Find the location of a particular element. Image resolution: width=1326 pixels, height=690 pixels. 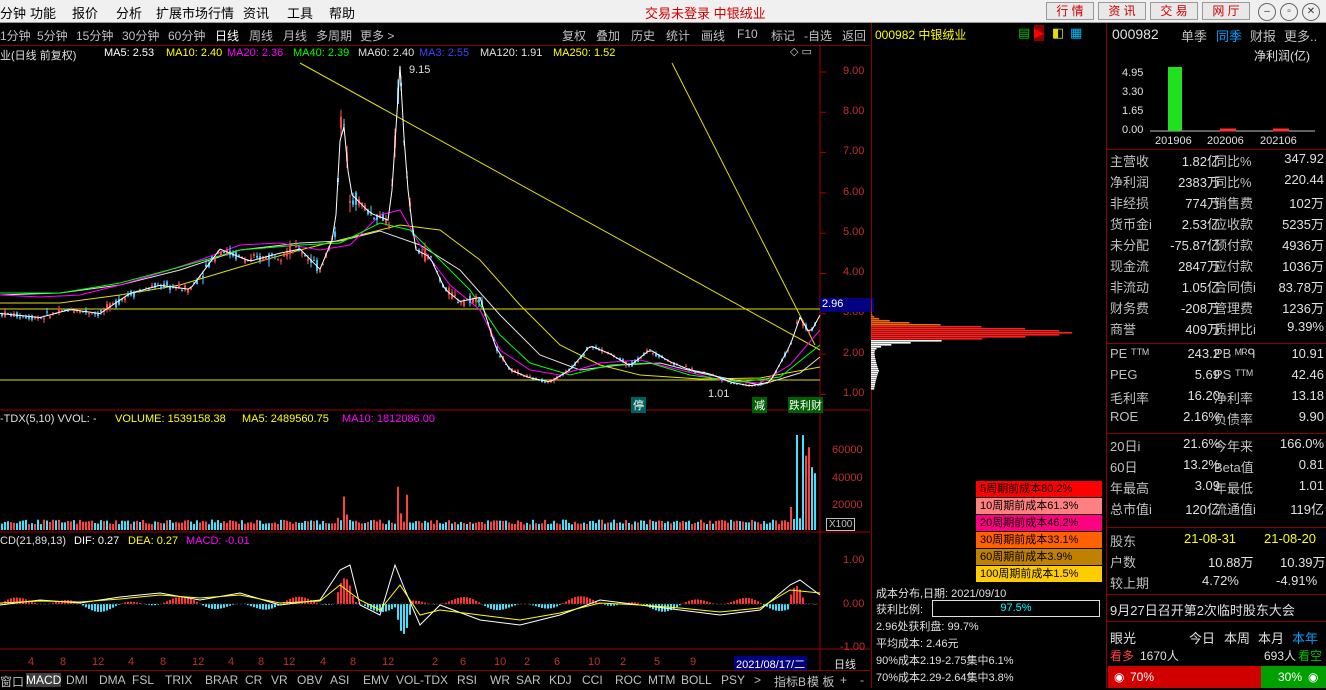

period-1min: 1分钟 is located at coordinates (15, 35).